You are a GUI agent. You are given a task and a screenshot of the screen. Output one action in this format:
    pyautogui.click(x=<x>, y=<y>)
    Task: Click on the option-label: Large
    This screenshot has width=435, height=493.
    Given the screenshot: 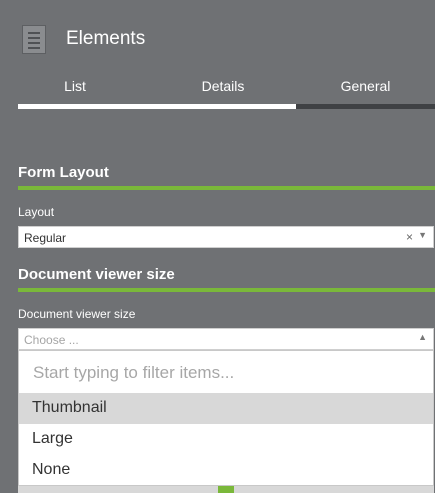 What is the action you would take?
    pyautogui.click(x=52, y=438)
    